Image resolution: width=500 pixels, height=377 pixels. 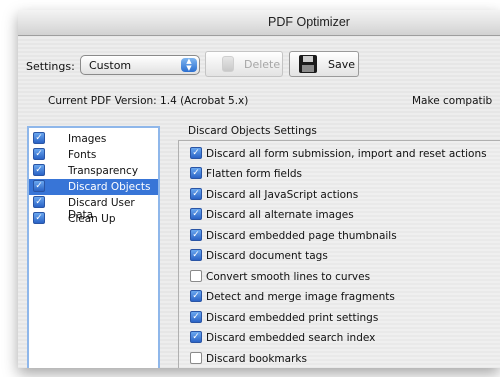 I want to click on floppy-disk-icon, so click(x=308, y=64).